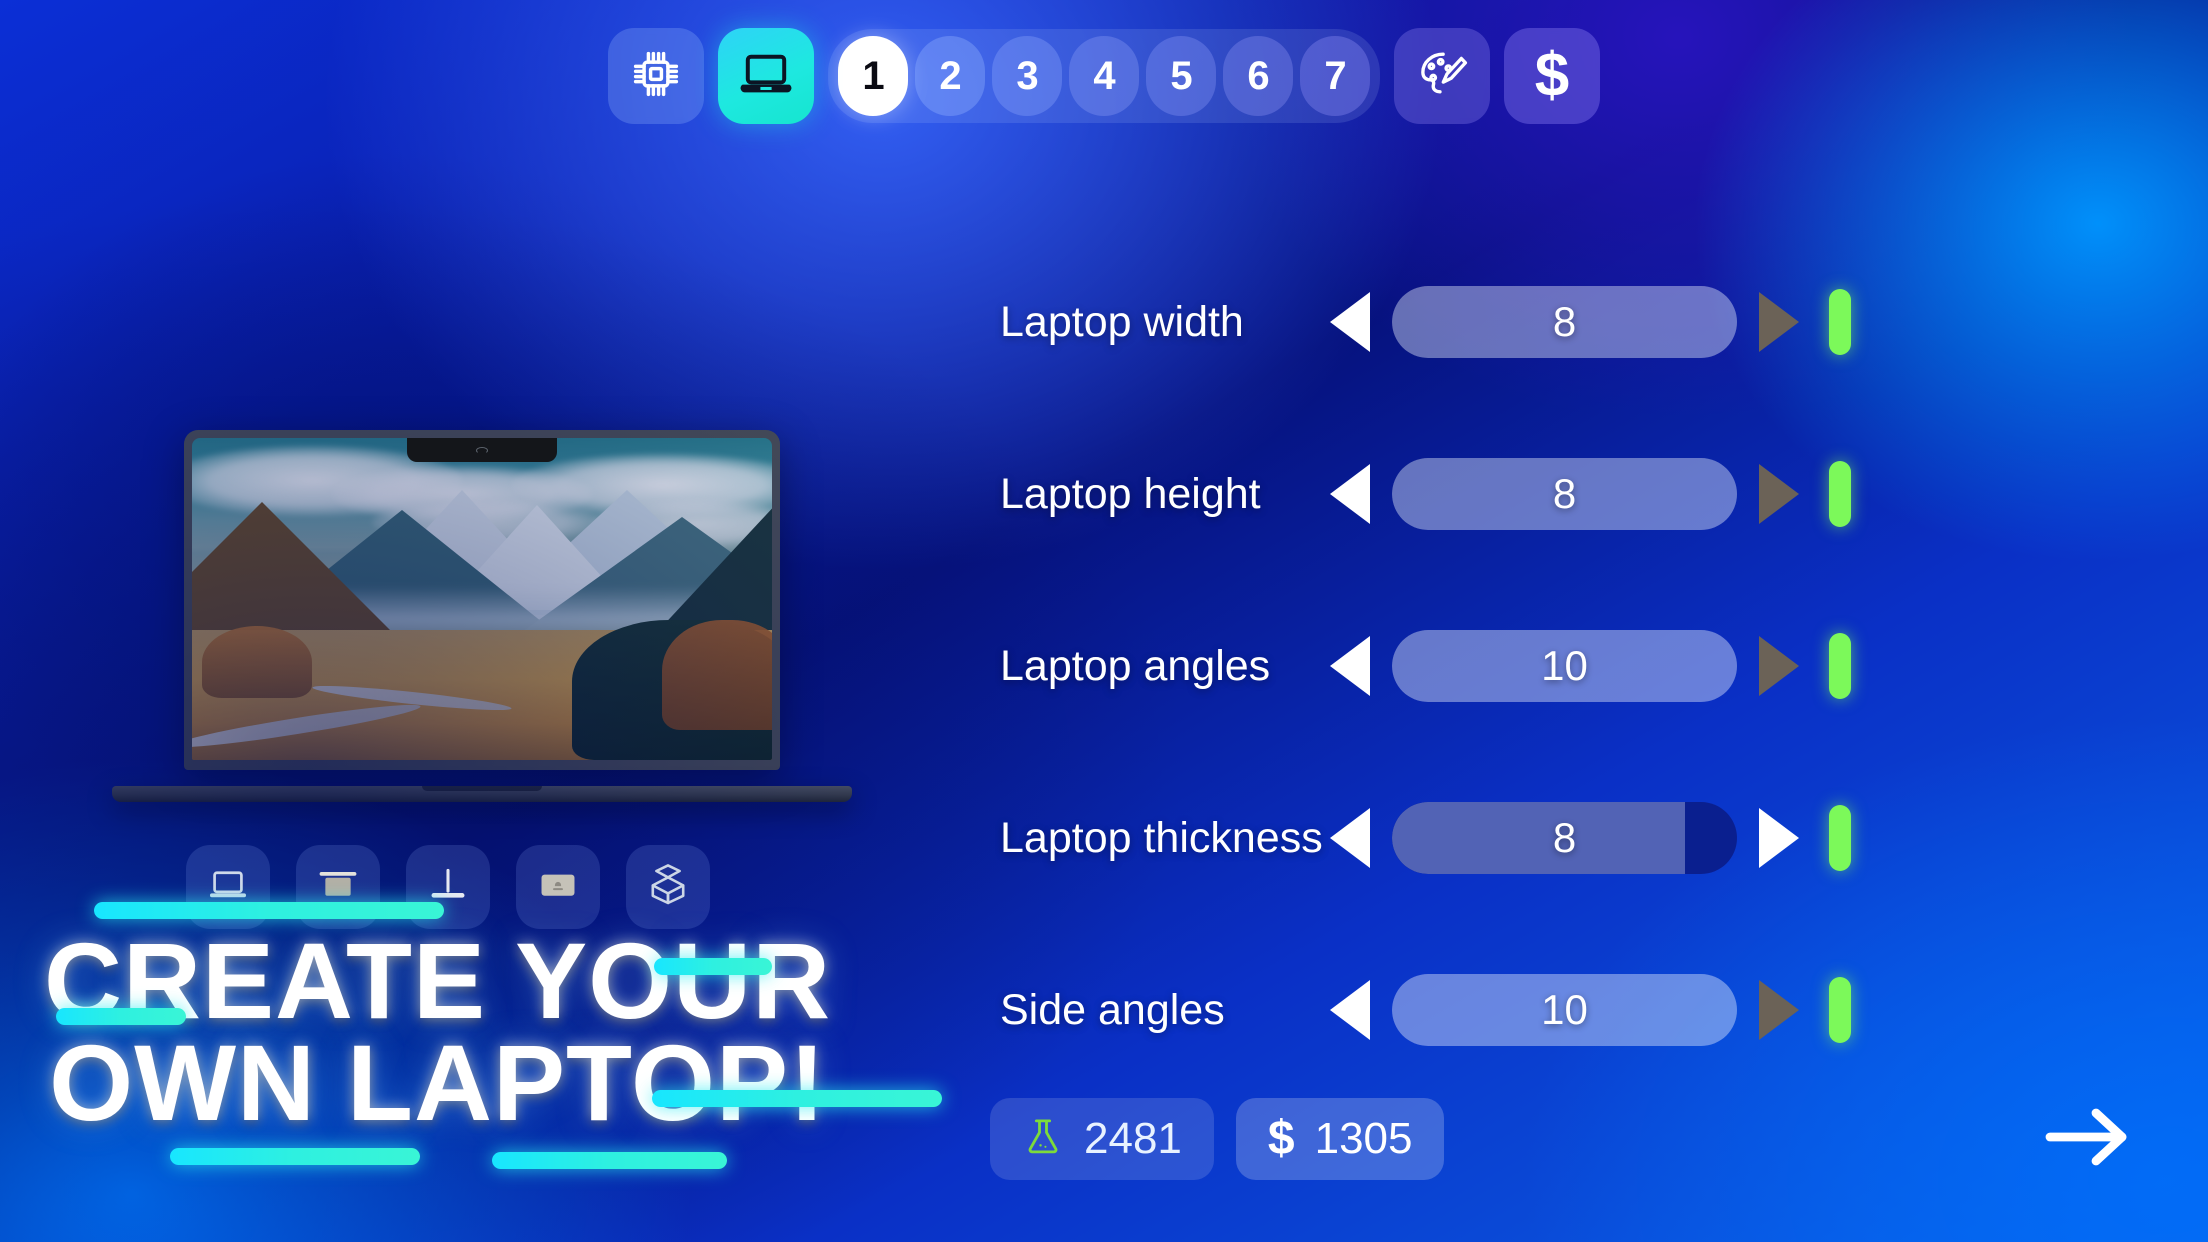 The image size is (2208, 1242). I want to click on slider-row-laptop-width: Laptop width 8, so click(1540, 322).